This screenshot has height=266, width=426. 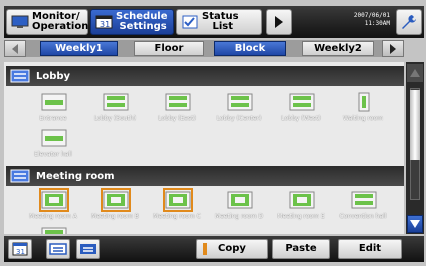 I want to click on unit-label: Meeting room A, so click(x=53, y=216).